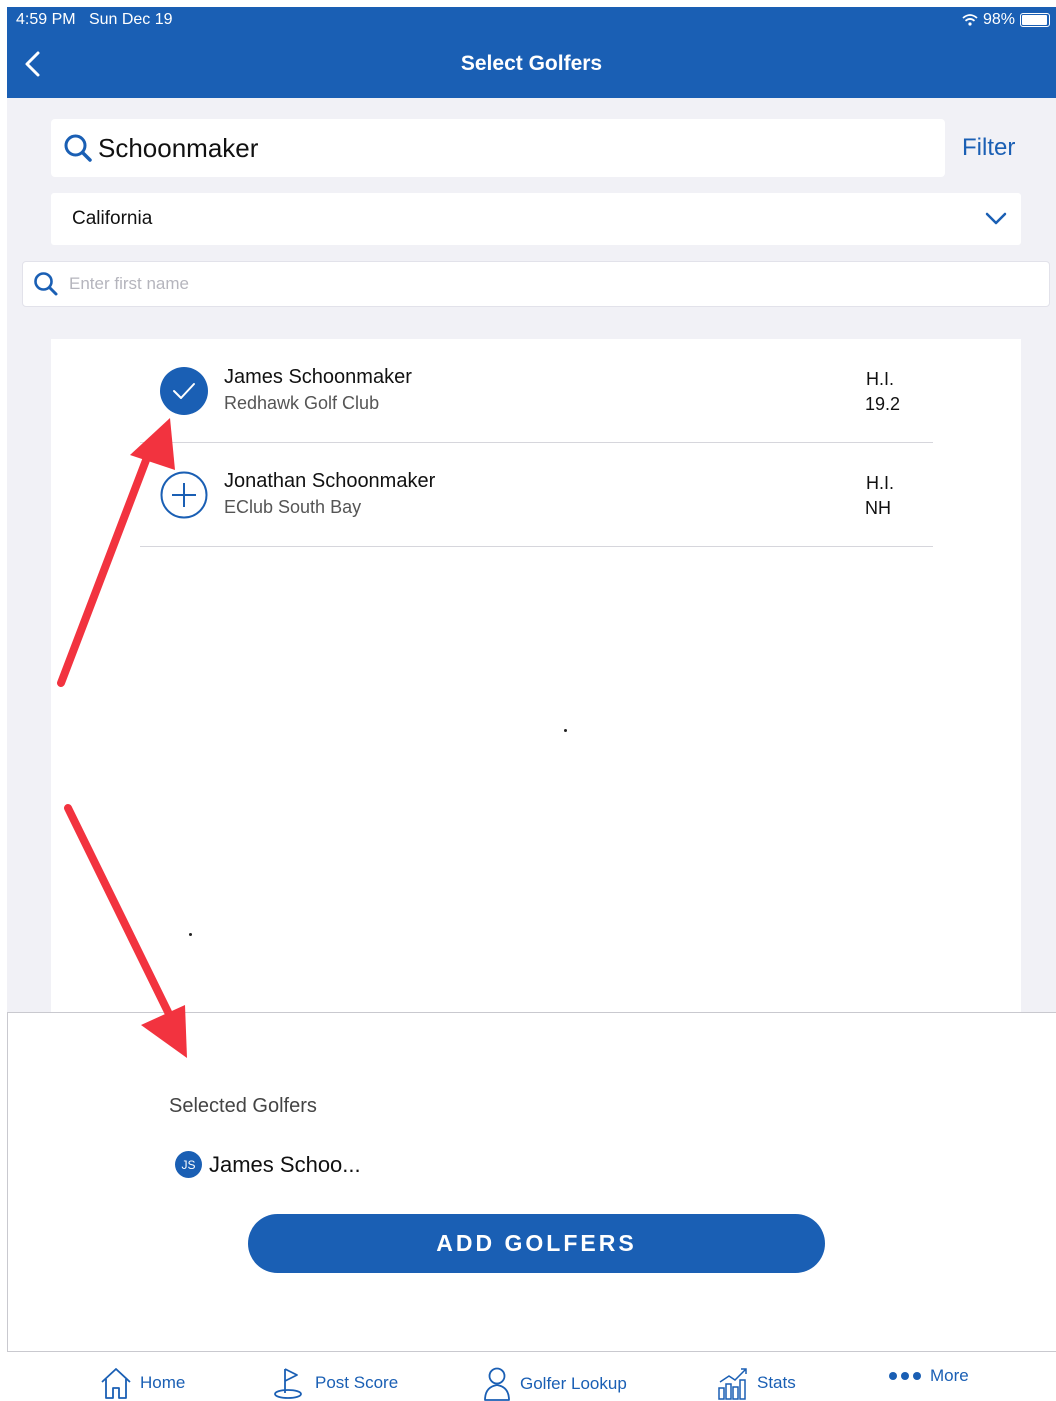 The width and height of the screenshot is (1056, 1401). I want to click on tab-home: Home, so click(142, 1383).